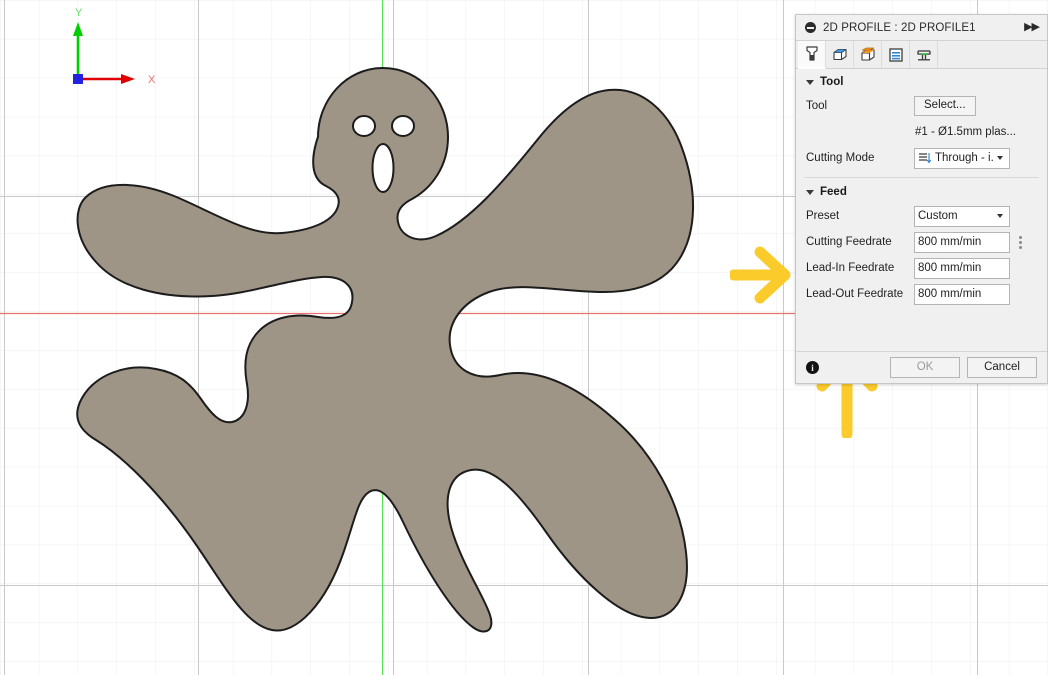 This screenshot has width=1048, height=675. Describe the element at coordinates (1032, 27) in the screenshot. I see `double-chevron-right-icon: ▶▶` at that location.